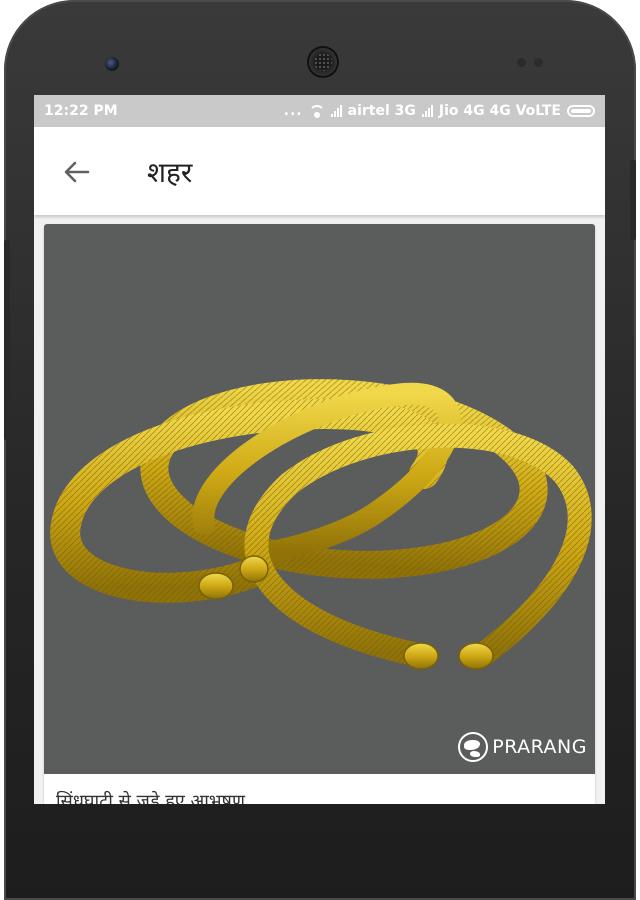 The image size is (640, 900). Describe the element at coordinates (381, 111) in the screenshot. I see `carrier-1-label: airtel 3G` at that location.